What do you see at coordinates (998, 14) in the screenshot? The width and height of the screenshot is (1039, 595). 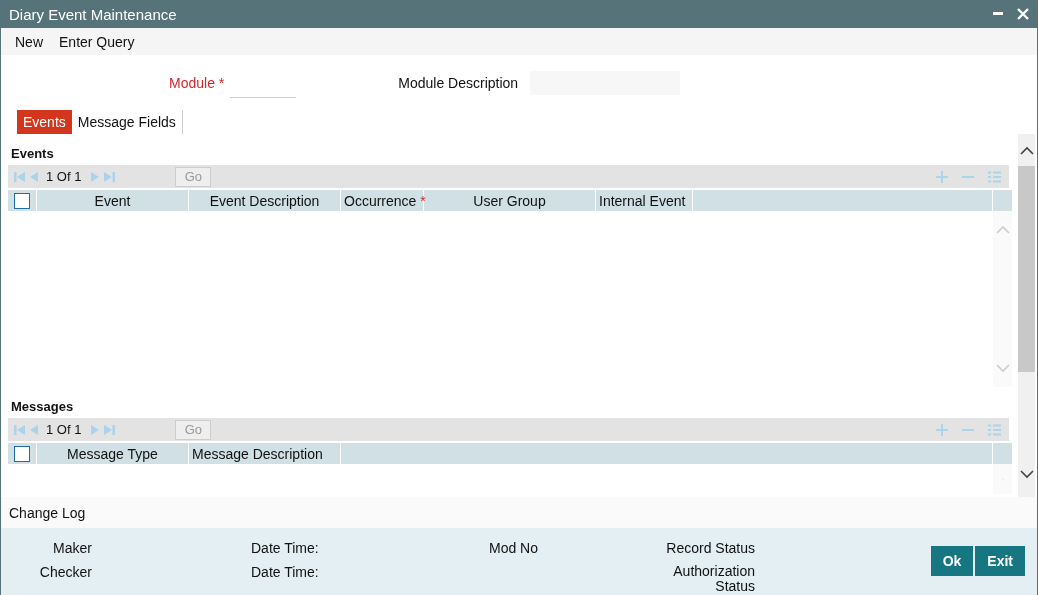 I see `minimize-icon` at bounding box center [998, 14].